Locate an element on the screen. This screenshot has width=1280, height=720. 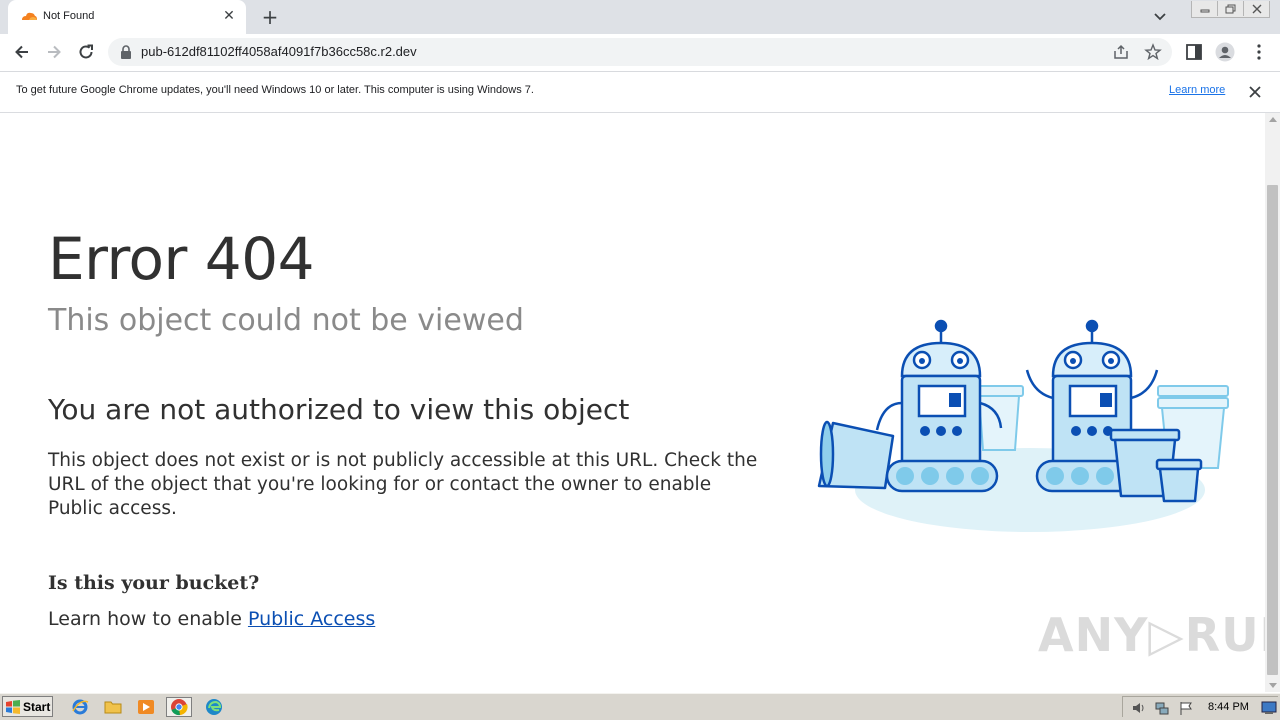
network-icon is located at coordinates (1162, 708).